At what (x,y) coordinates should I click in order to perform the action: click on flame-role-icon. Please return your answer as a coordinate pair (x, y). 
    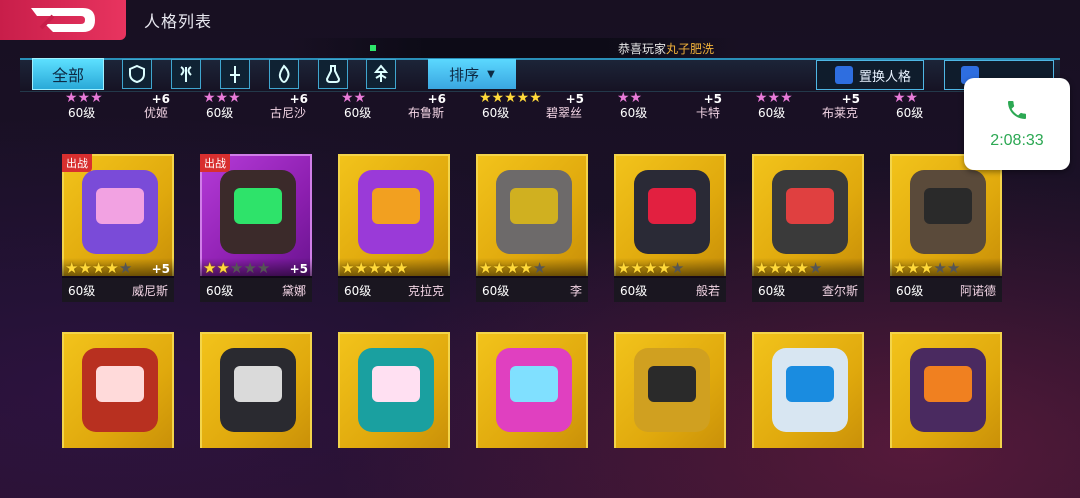
    Looking at the image, I should click on (284, 74).